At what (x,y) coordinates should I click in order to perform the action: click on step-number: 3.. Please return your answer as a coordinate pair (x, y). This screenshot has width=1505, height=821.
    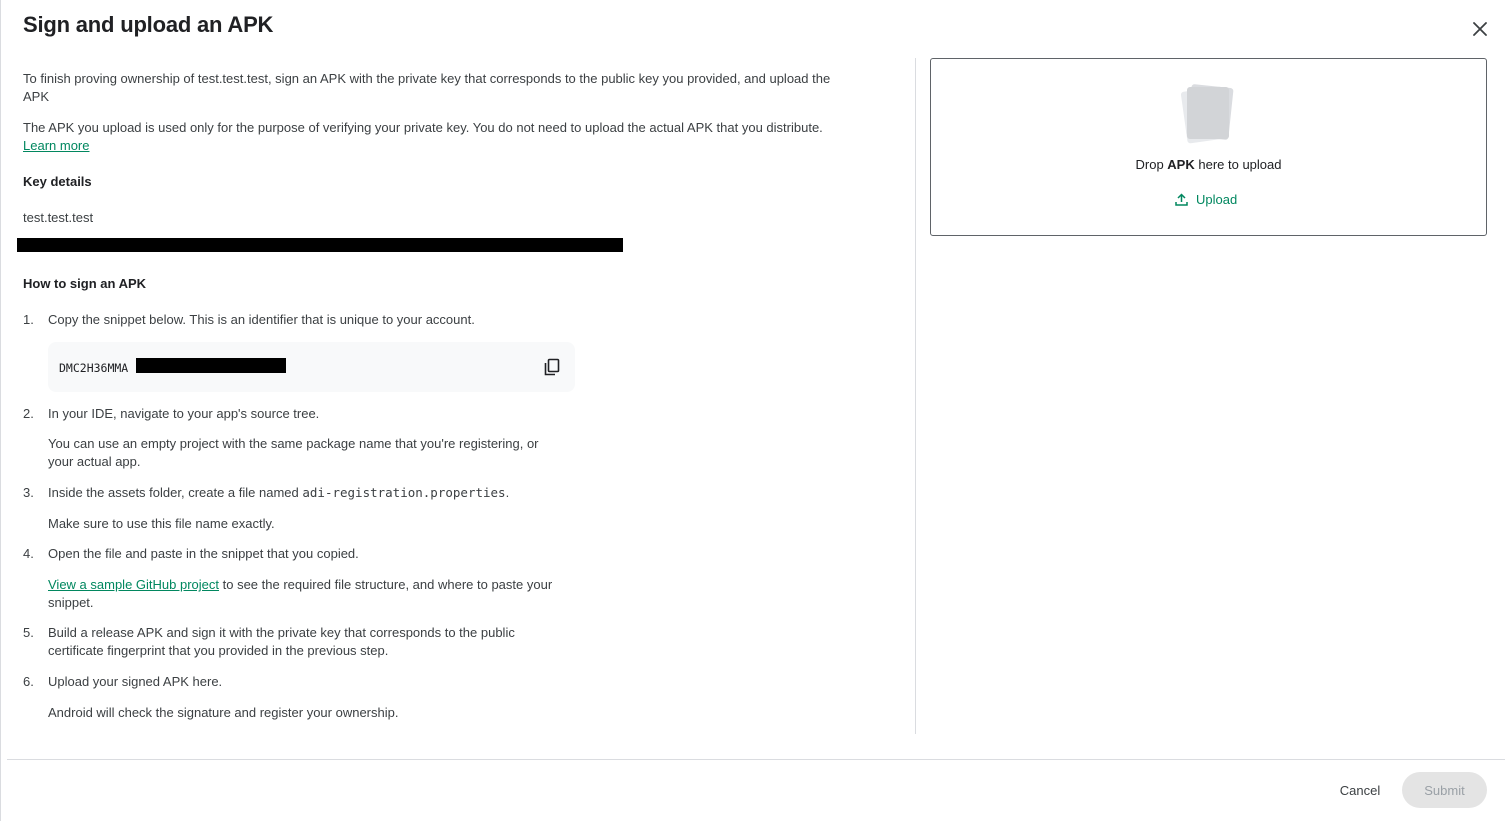
    Looking at the image, I should click on (28, 492).